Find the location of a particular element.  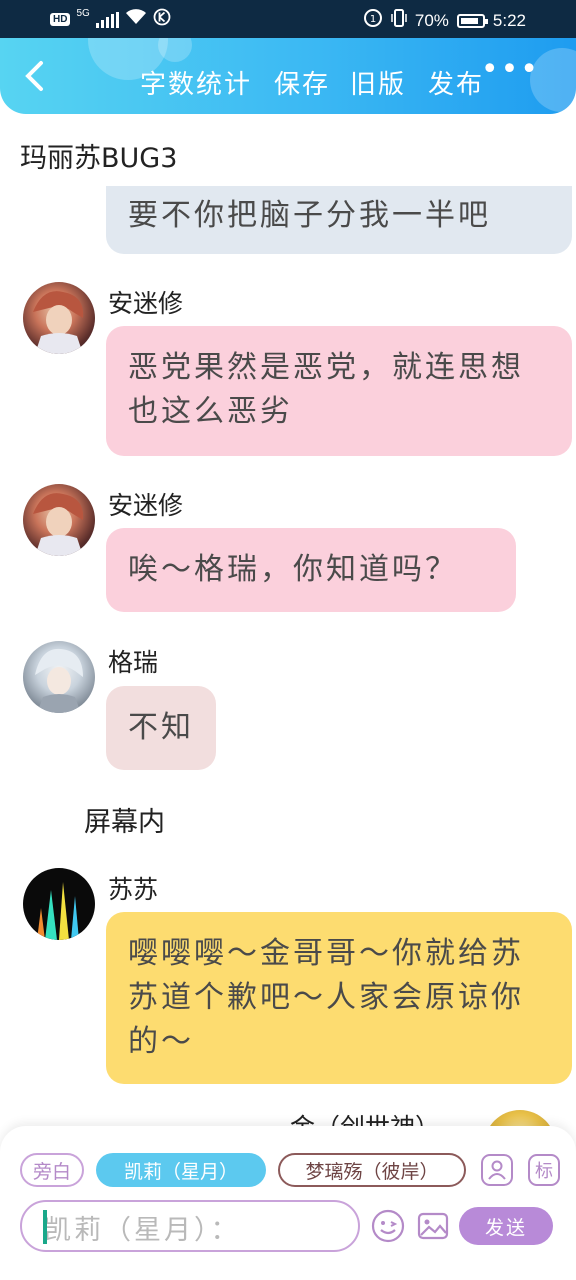

word-count-button: 字数统计 is located at coordinates (196, 82).